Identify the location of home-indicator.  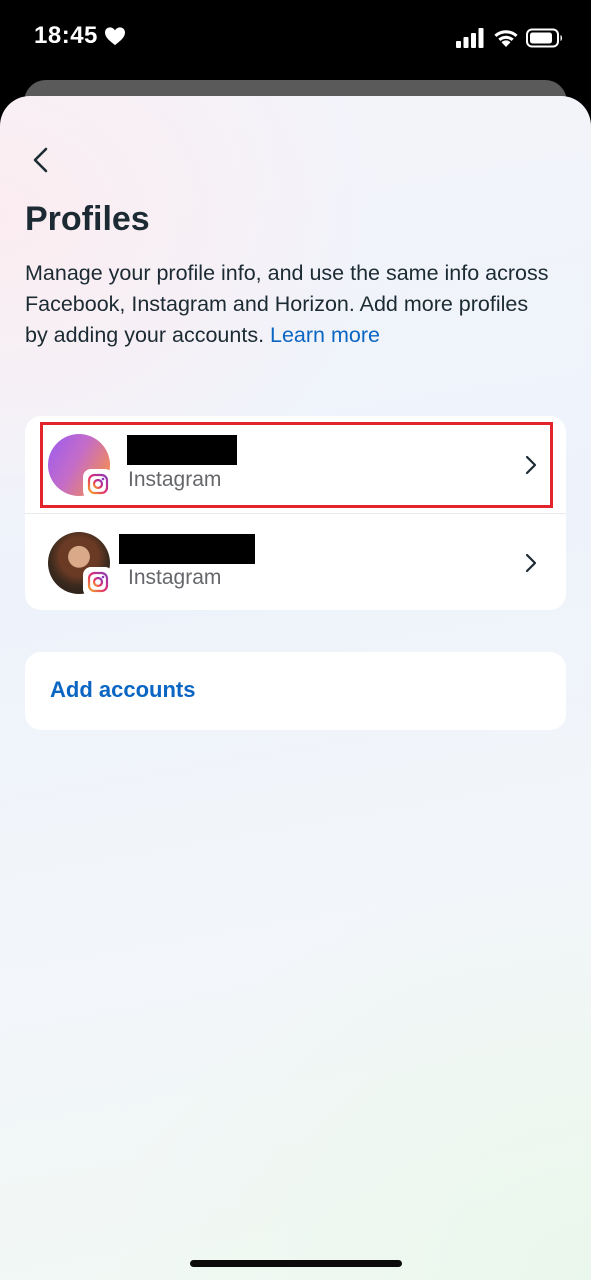
(296, 1263).